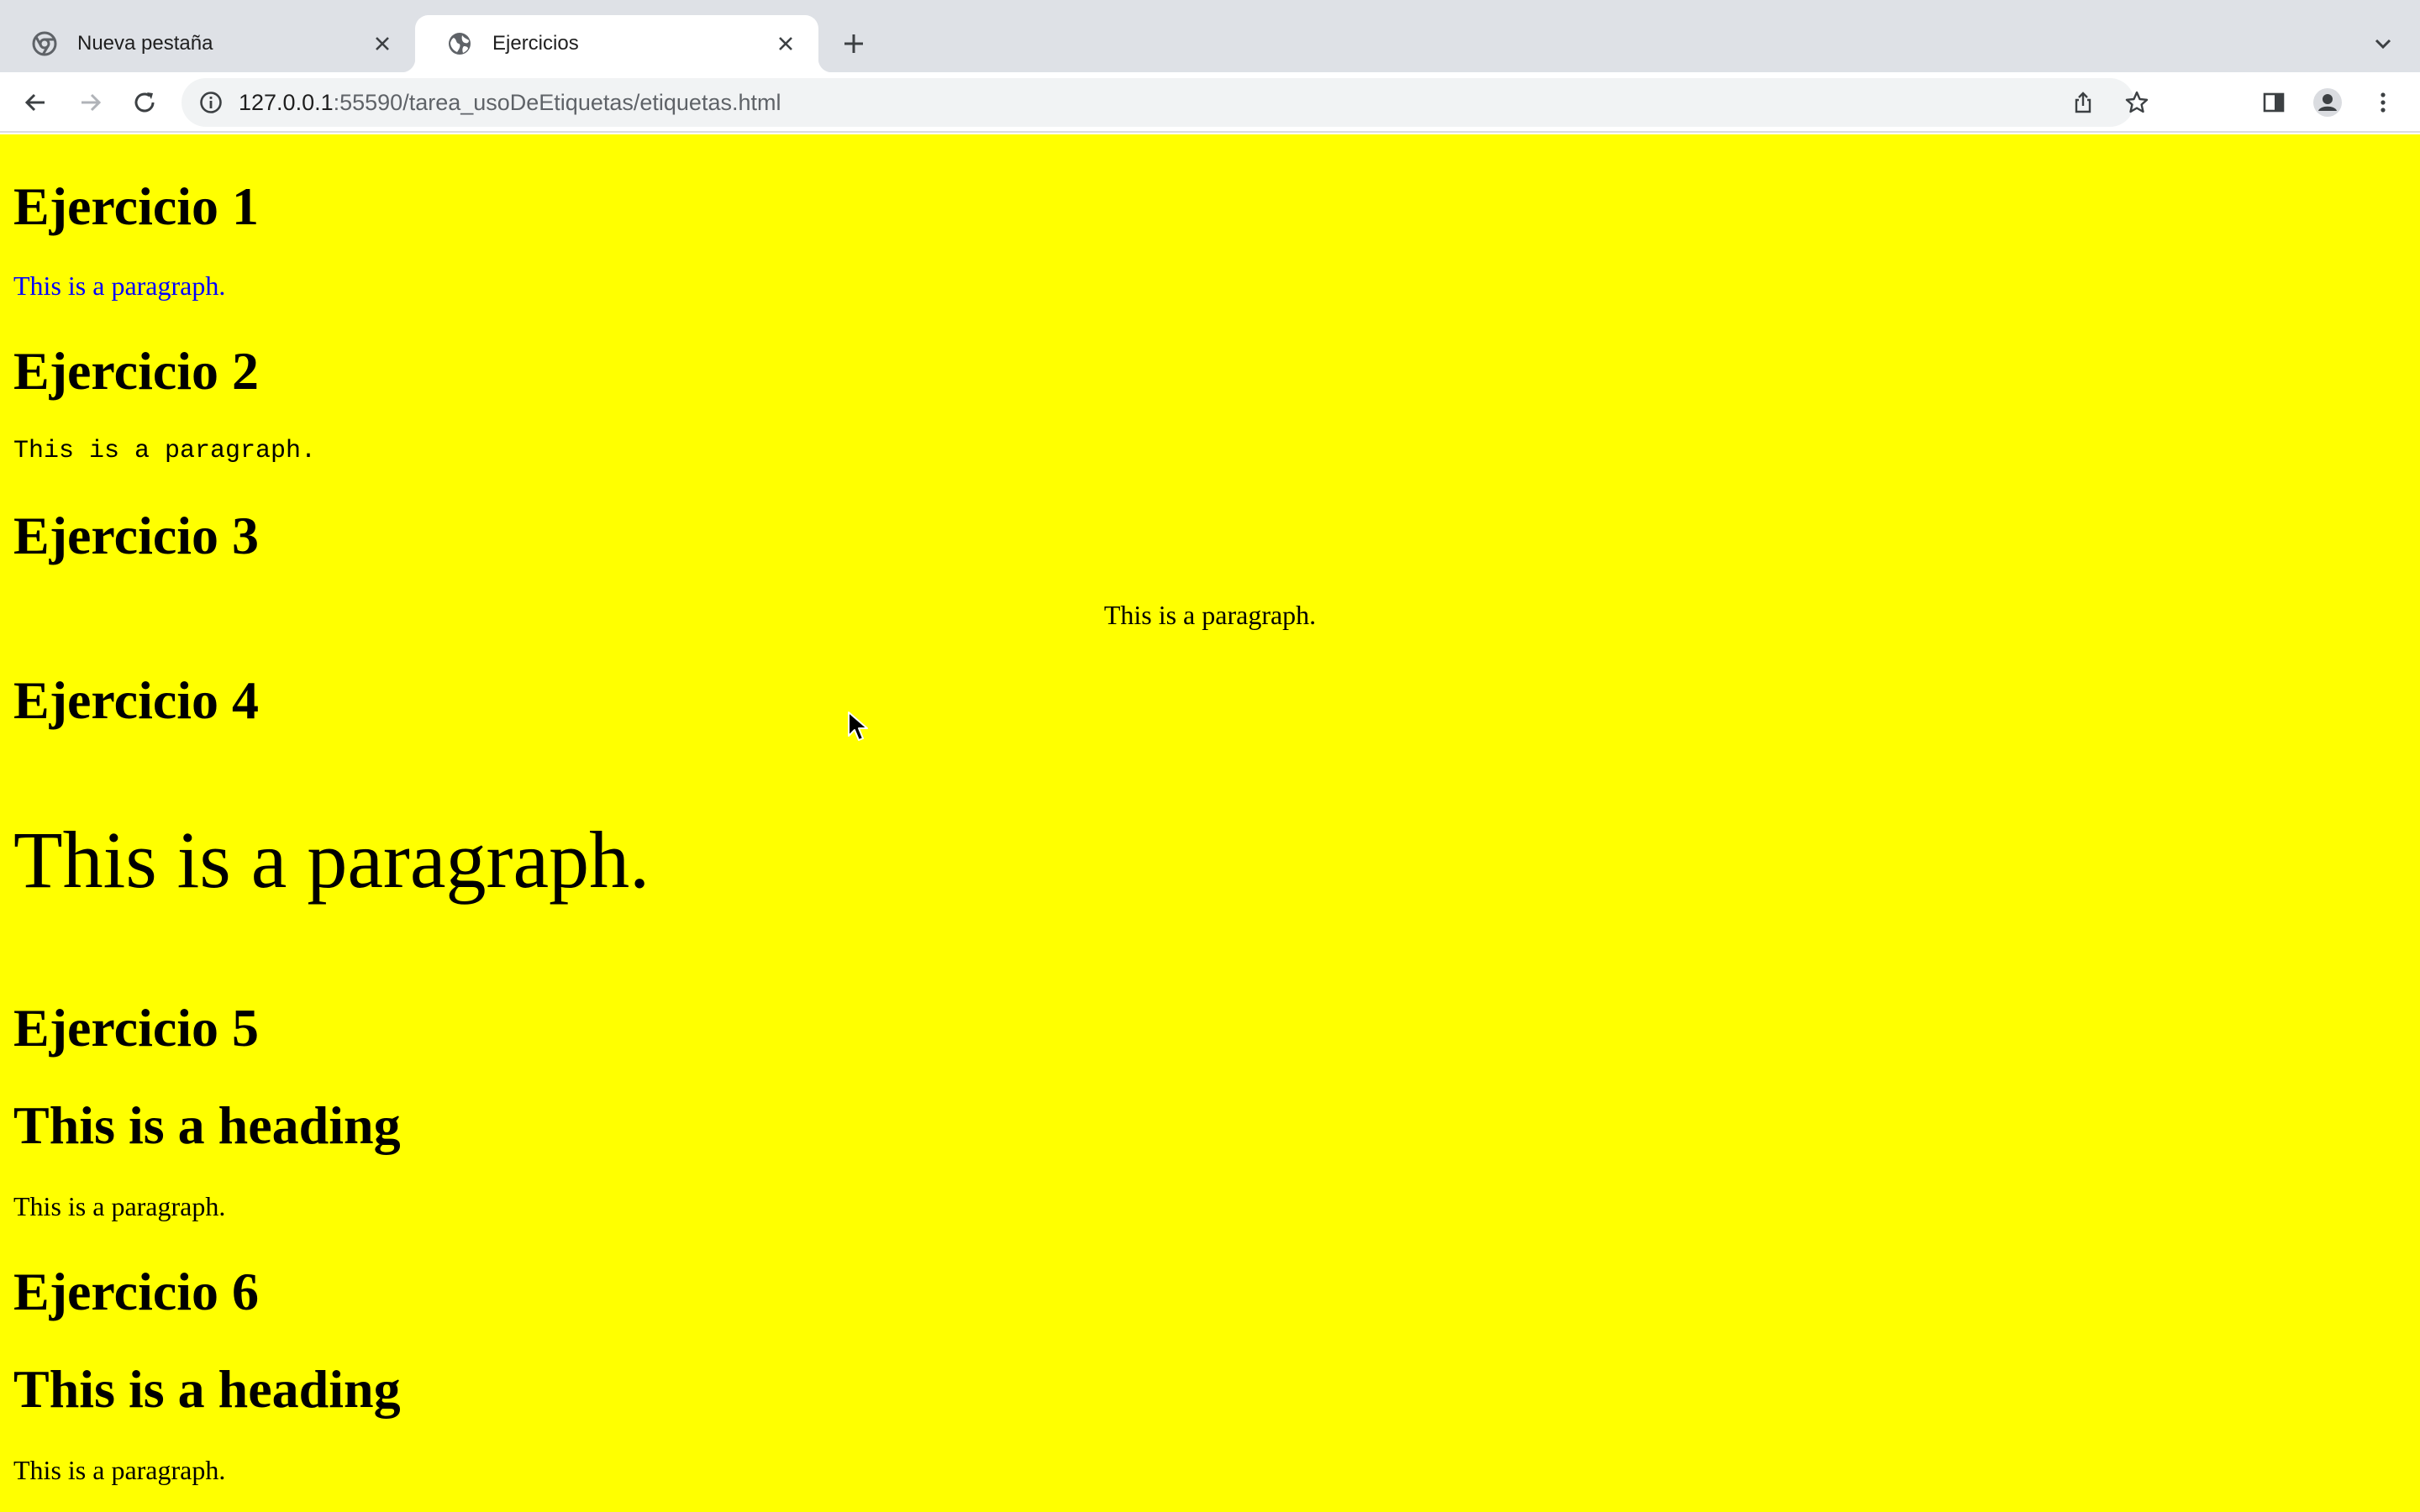 The image size is (2420, 1512). Describe the element at coordinates (207, 1389) in the screenshot. I see `ejercicio-6-subheading: This is a heading` at that location.